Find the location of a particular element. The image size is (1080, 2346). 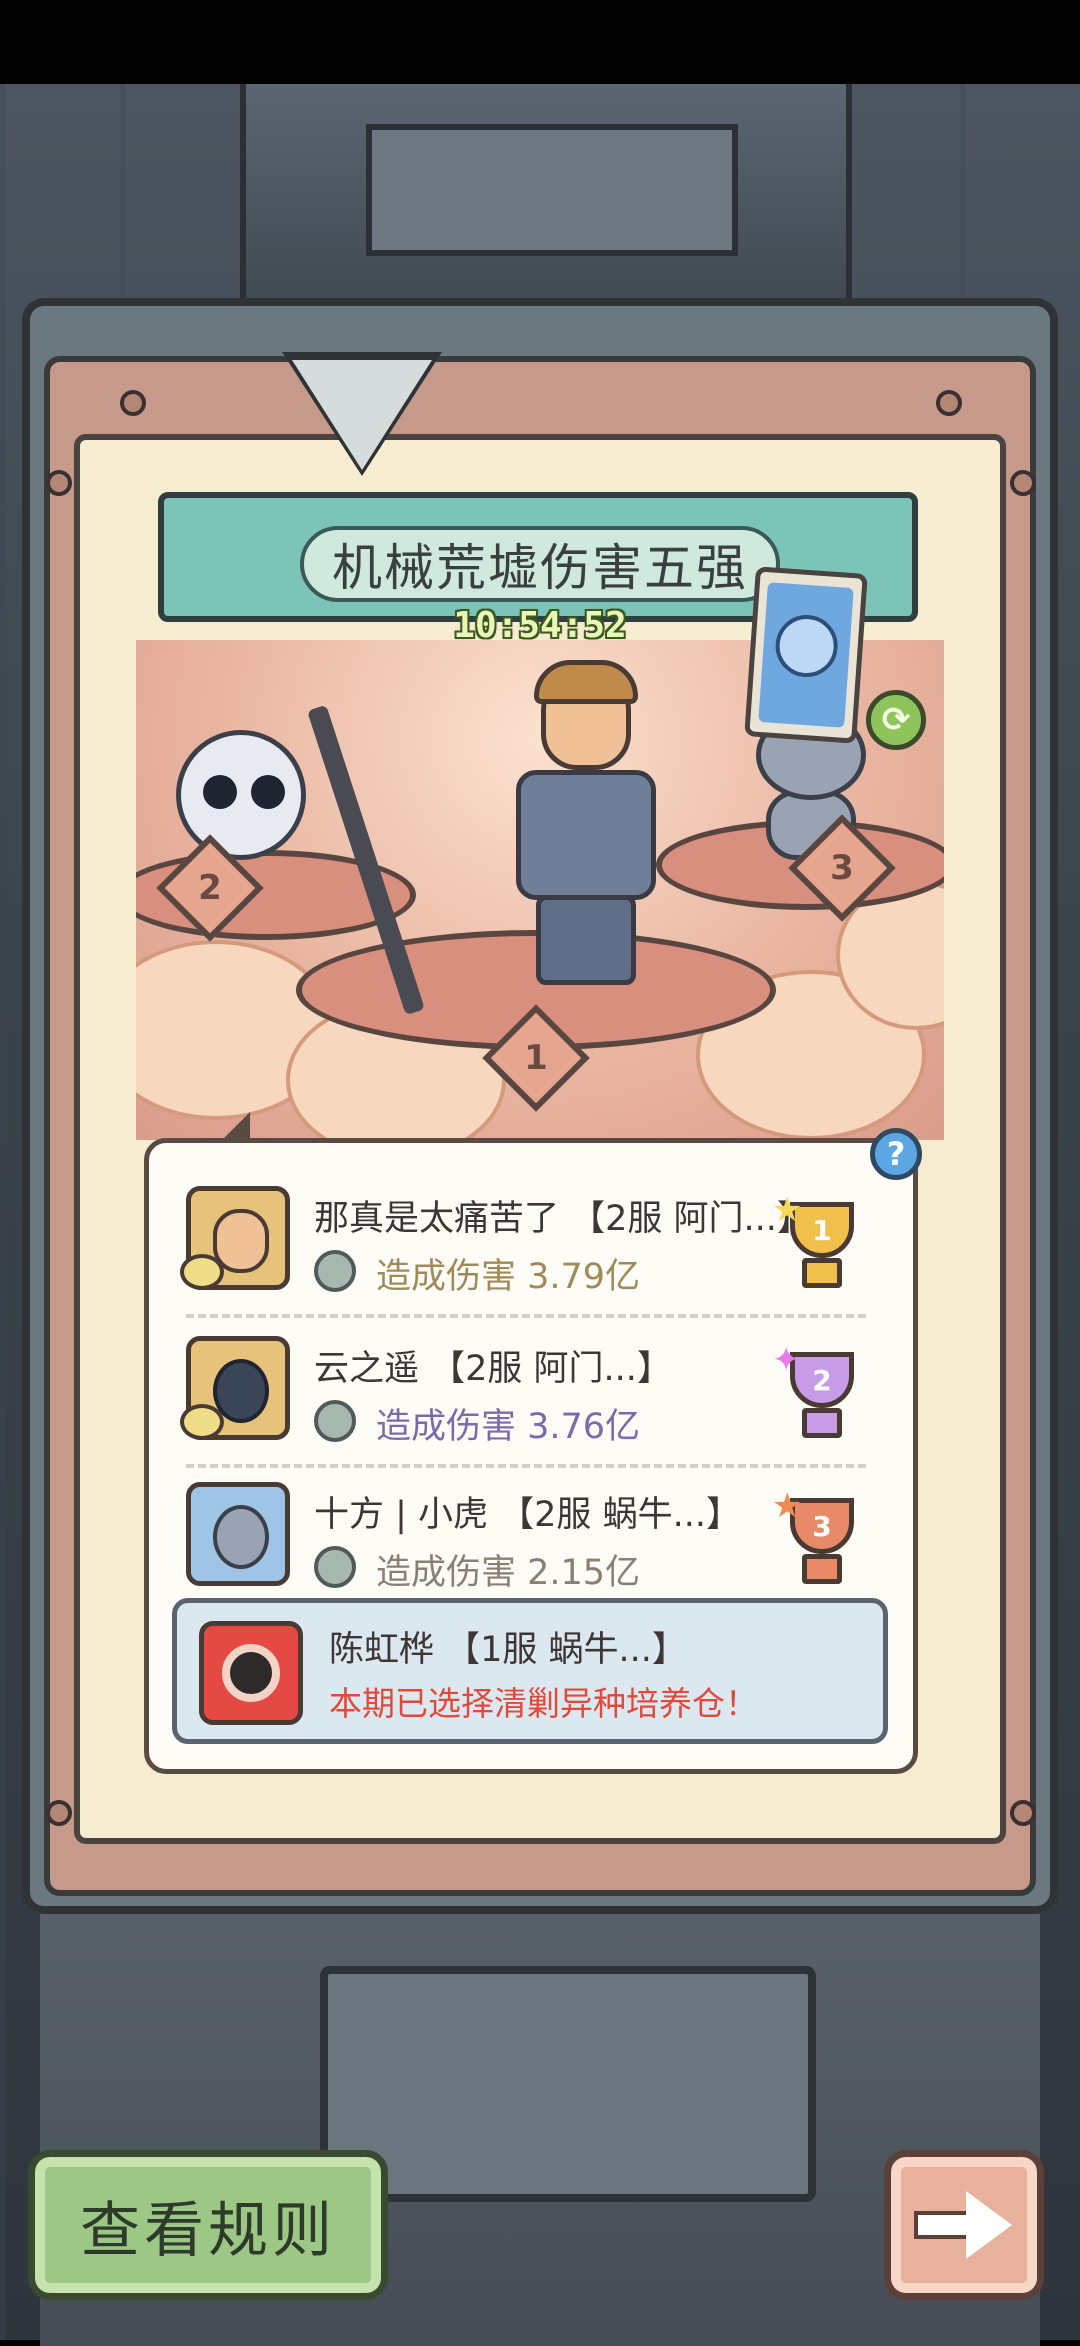

next-button is located at coordinates (964, 2225).